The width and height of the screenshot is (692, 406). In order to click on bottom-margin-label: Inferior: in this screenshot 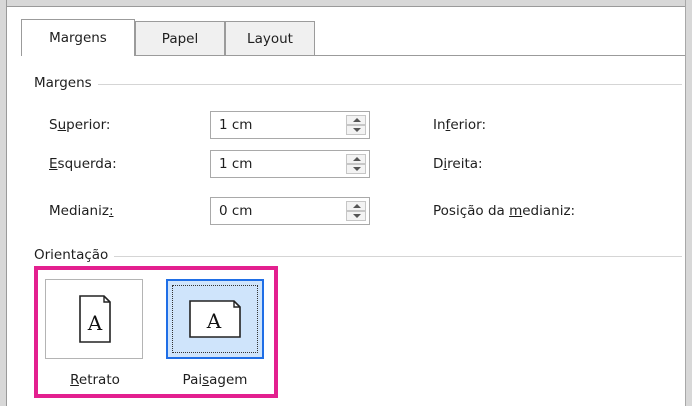, I will do `click(460, 125)`.